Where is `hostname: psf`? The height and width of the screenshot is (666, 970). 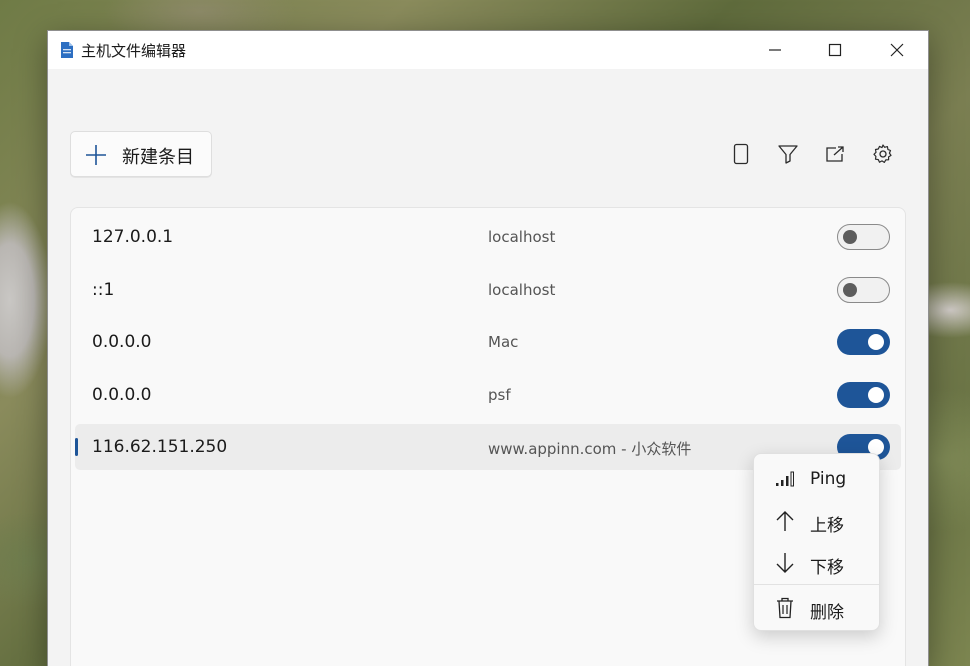 hostname: psf is located at coordinates (499, 395).